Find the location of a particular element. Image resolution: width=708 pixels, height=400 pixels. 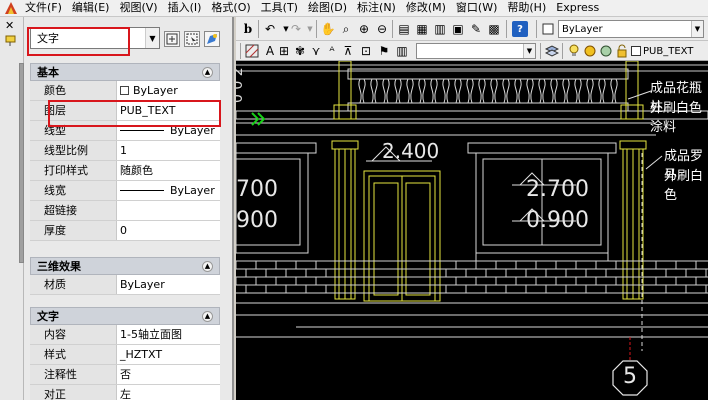

pan-icon: ✋ is located at coordinates (328, 29).